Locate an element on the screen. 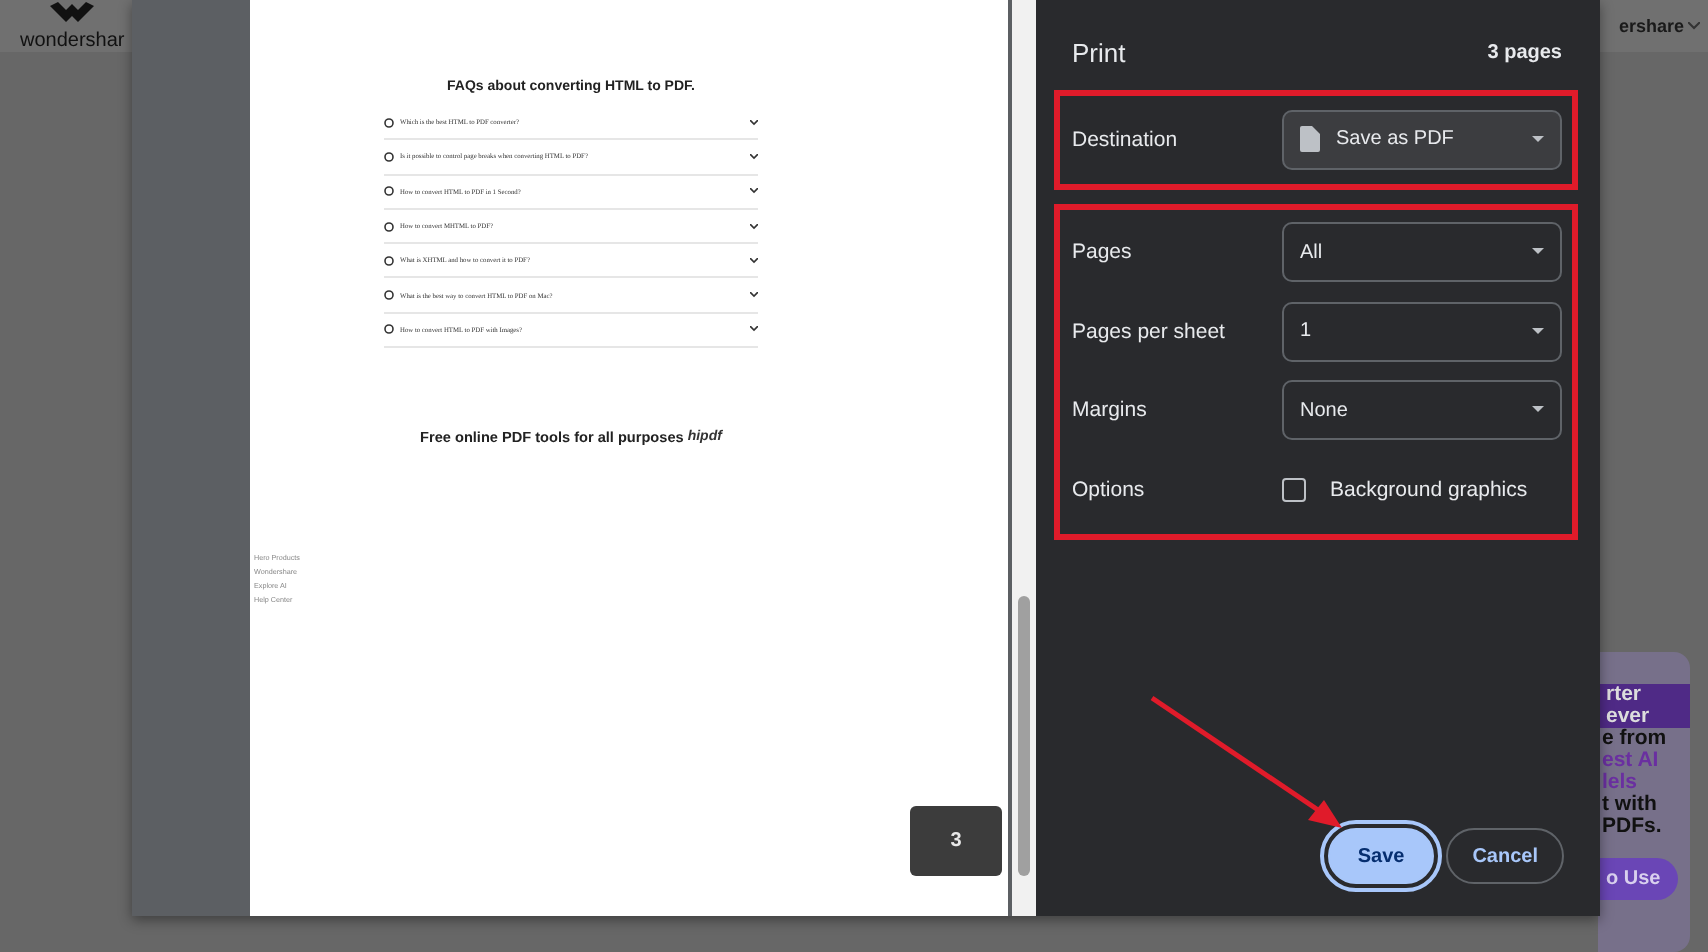 The width and height of the screenshot is (1708, 952). scrollbar is located at coordinates (1024, 458).